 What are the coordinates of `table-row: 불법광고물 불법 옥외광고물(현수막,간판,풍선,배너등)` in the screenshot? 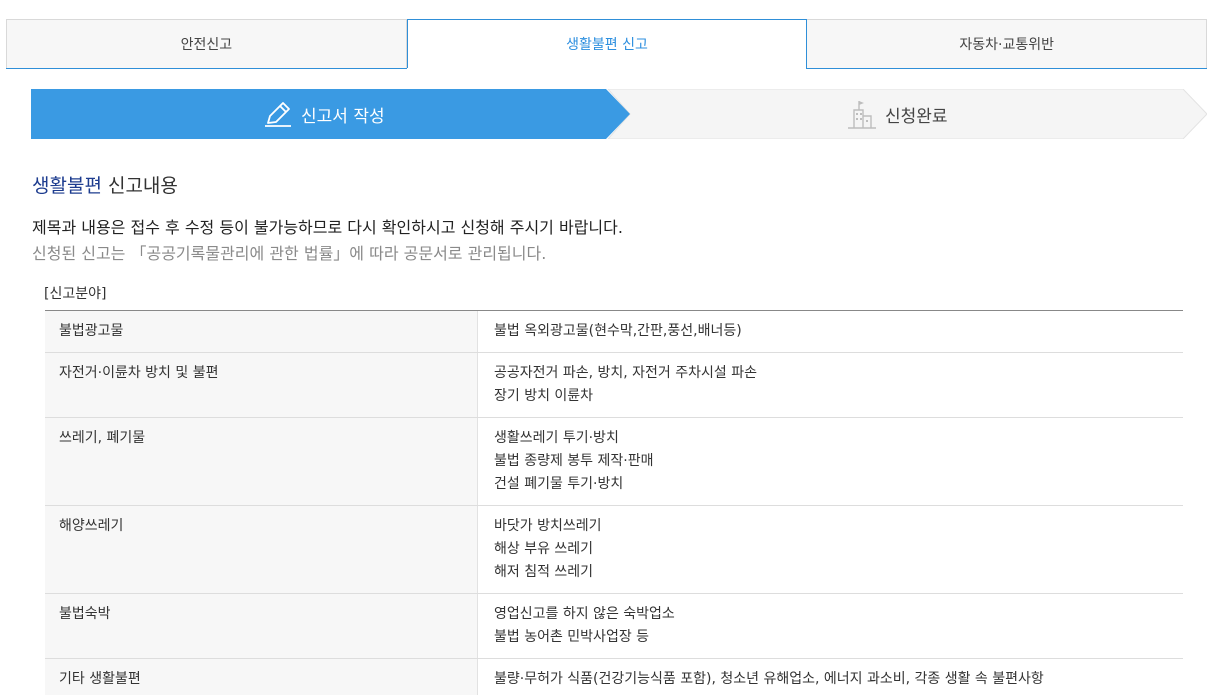 It's located at (614, 332).